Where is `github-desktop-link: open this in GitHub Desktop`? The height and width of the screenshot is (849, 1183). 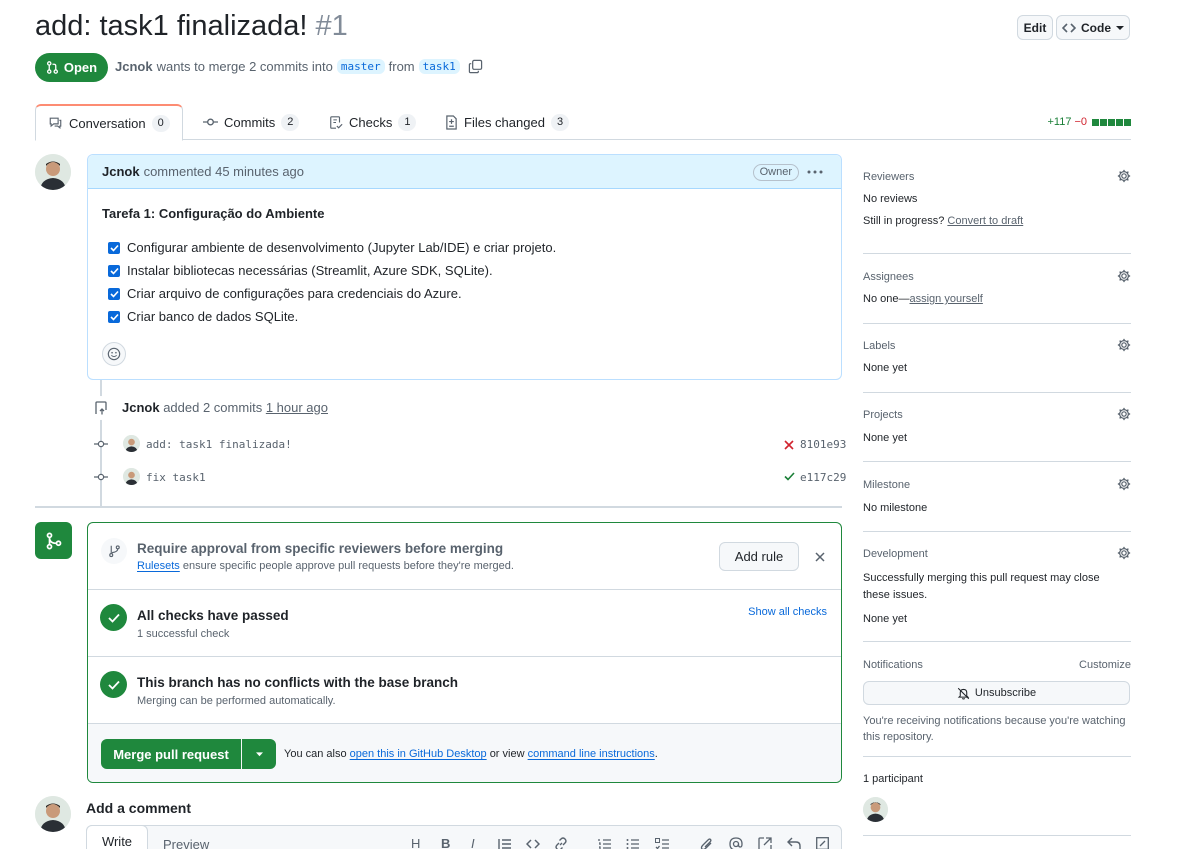
github-desktop-link: open this in GitHub Desktop is located at coordinates (418, 754).